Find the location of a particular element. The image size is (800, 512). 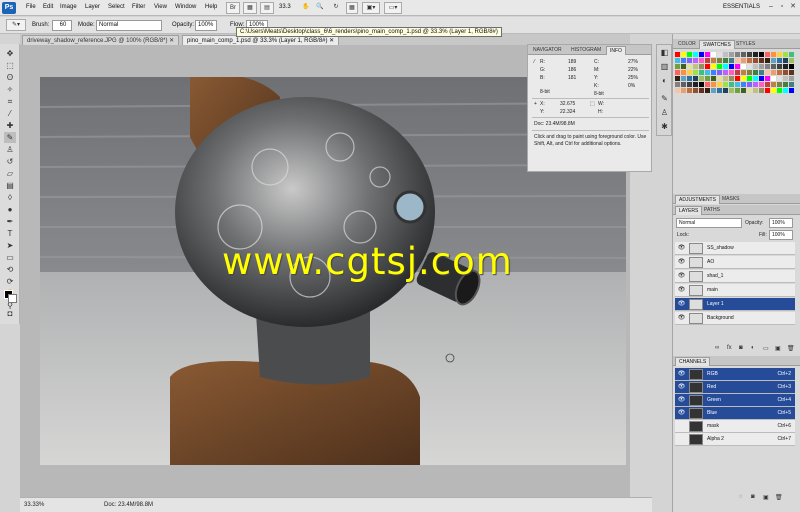

tab-adjustments: ADJUSTMENTS is located at coordinates (697, 199).